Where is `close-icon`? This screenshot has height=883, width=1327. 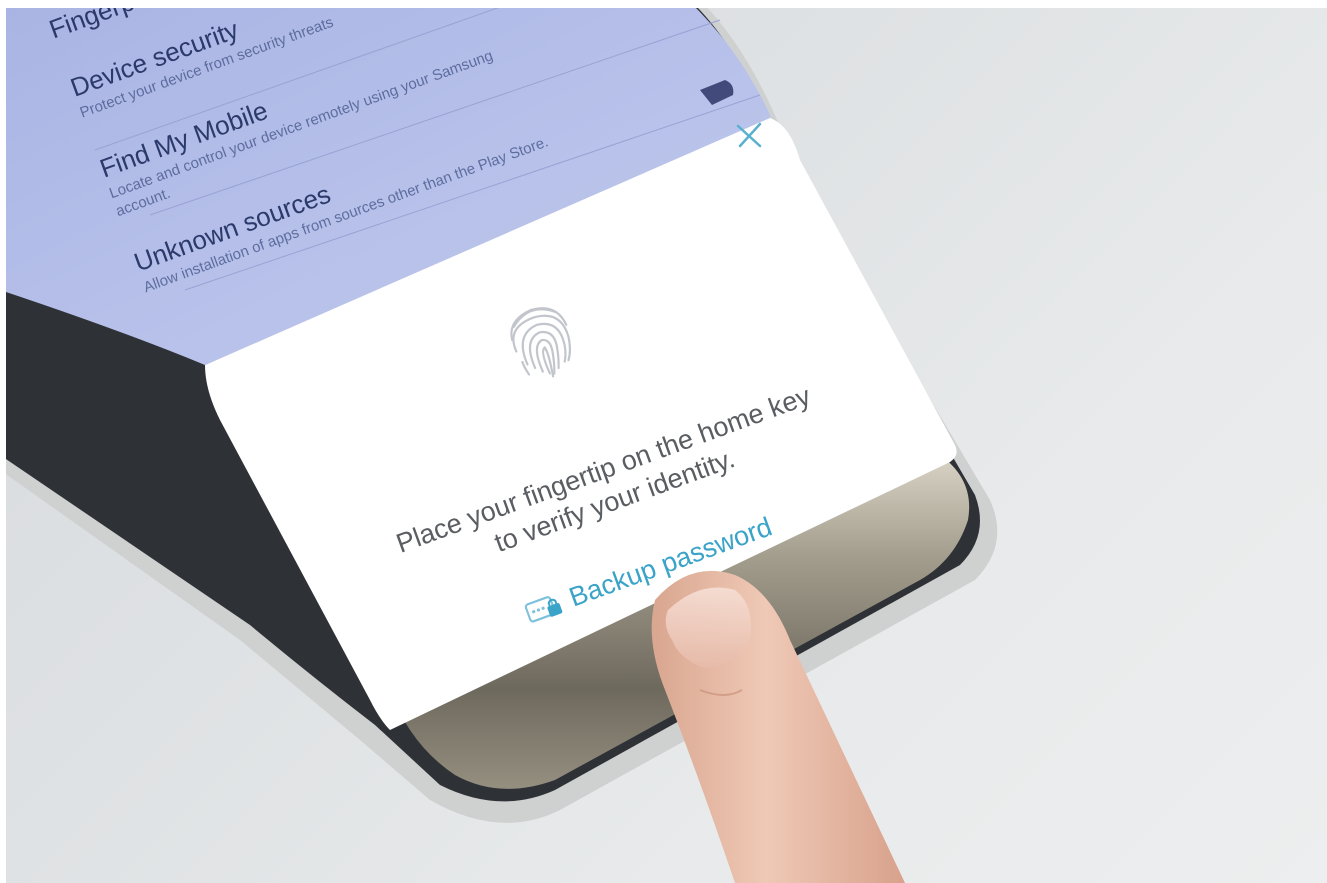
close-icon is located at coordinates (749, 135).